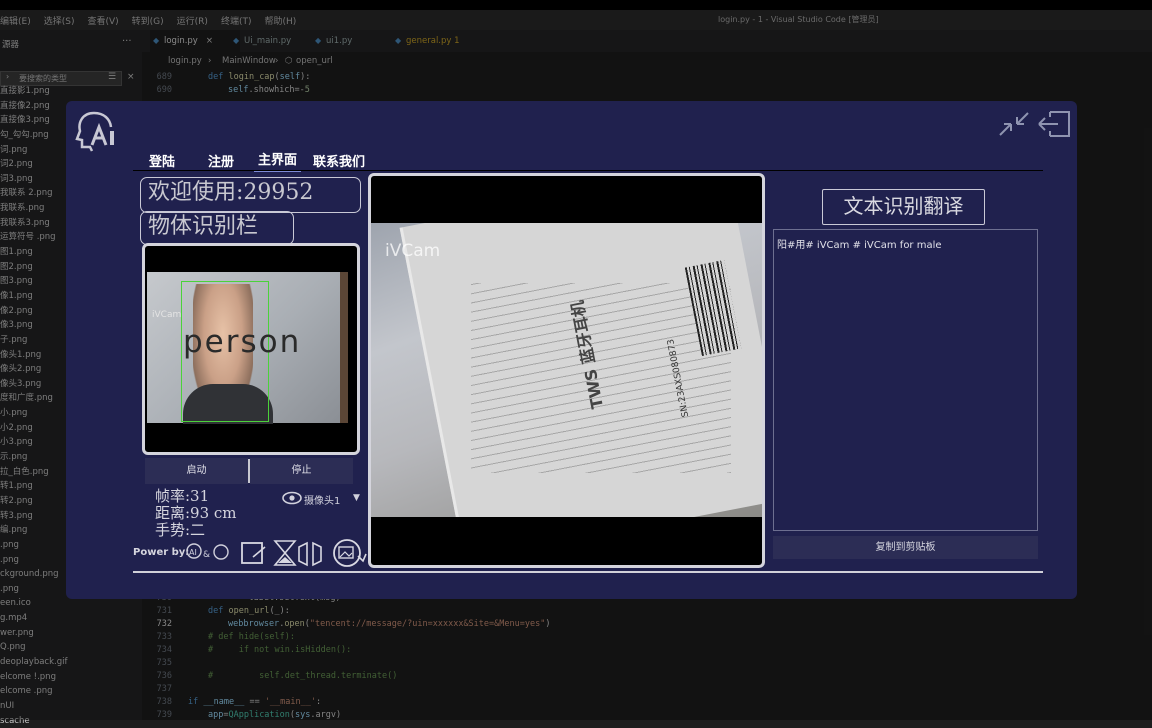 The width and height of the screenshot is (1152, 728). Describe the element at coordinates (221, 160) in the screenshot. I see `tab-register: 注册` at that location.